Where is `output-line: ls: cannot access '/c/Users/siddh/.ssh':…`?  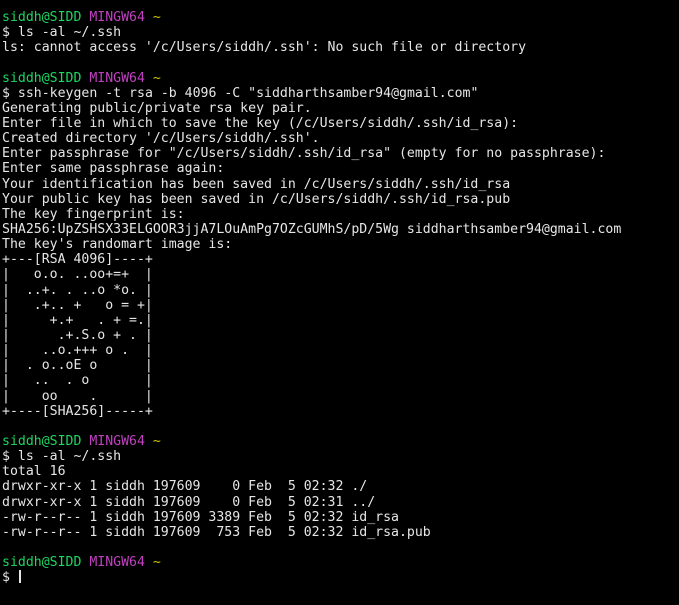 output-line: ls: cannot access '/c/Users/siddh/.ssh':… is located at coordinates (264, 48).